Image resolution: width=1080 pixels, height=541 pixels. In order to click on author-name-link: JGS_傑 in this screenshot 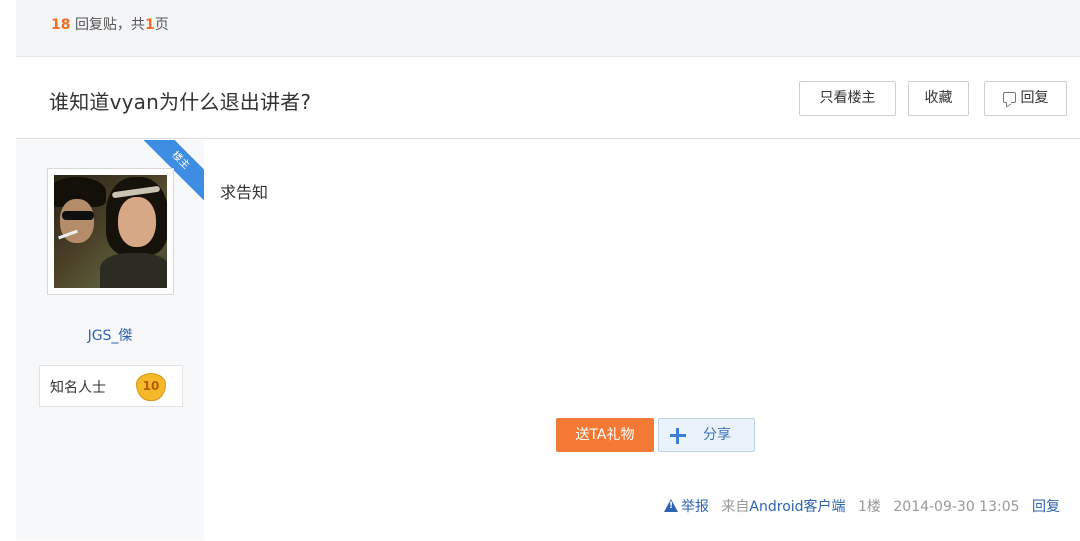, I will do `click(110, 335)`.